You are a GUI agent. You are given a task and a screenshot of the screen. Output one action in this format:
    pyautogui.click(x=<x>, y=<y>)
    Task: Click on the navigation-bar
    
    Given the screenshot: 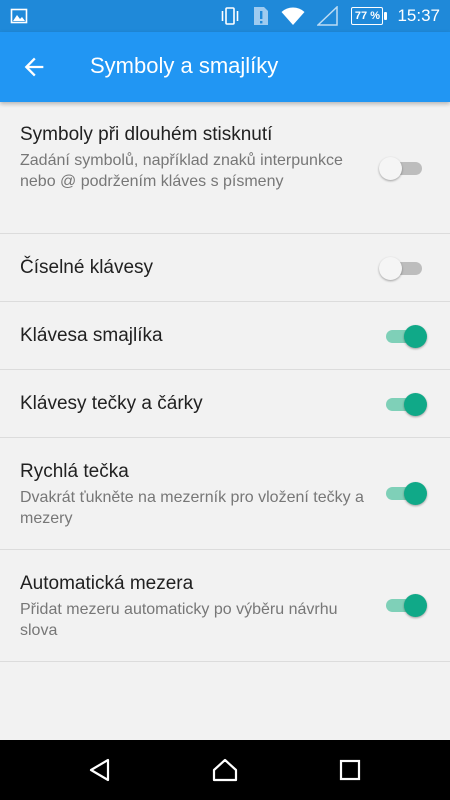 What is the action you would take?
    pyautogui.click(x=225, y=770)
    